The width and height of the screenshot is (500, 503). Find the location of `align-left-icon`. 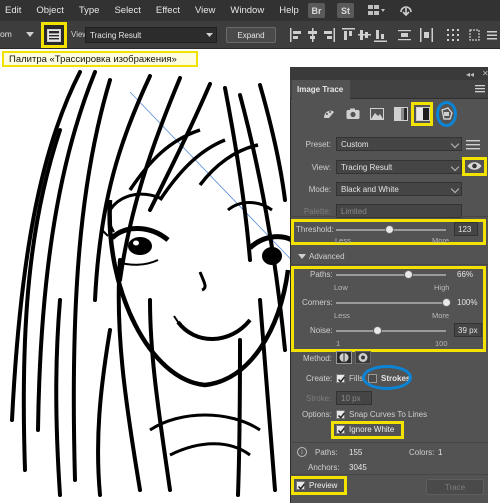

align-left-icon is located at coordinates (296, 35).